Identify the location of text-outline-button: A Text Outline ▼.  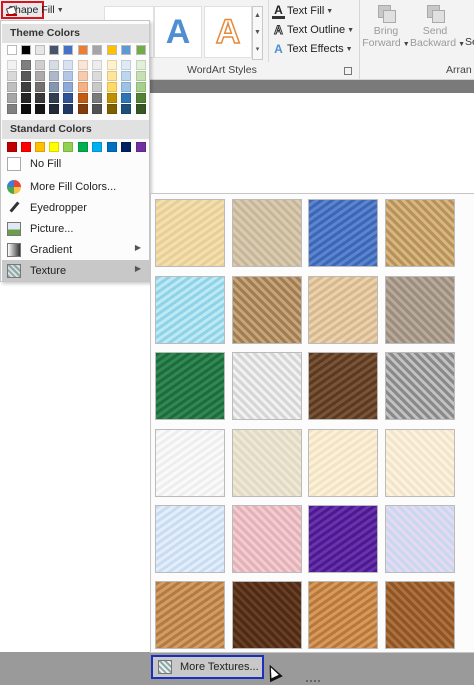
(313, 30).